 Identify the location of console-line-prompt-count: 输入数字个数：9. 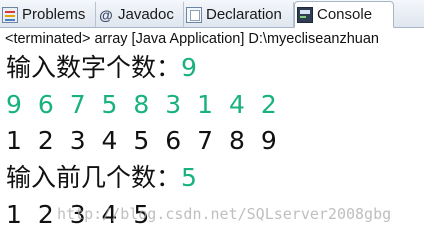
(102, 68).